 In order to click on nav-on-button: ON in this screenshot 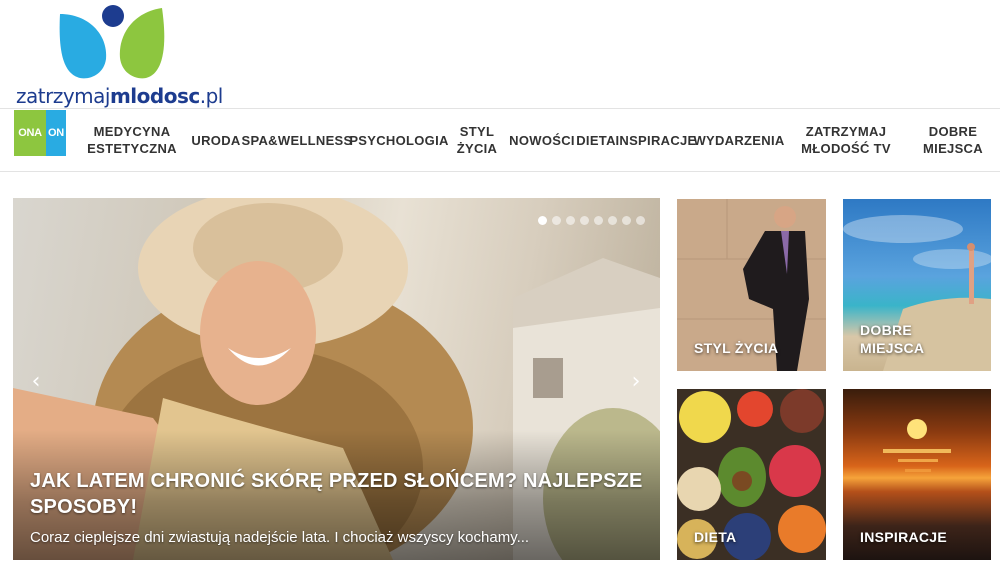, I will do `click(56, 133)`.